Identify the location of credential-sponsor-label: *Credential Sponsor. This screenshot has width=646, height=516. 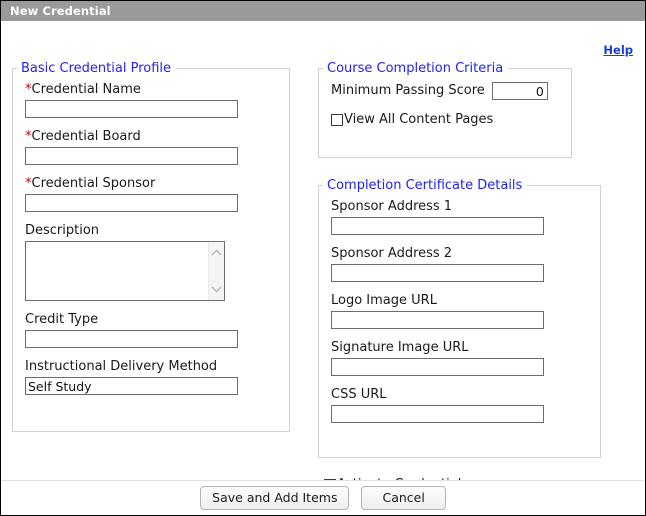
(151, 184).